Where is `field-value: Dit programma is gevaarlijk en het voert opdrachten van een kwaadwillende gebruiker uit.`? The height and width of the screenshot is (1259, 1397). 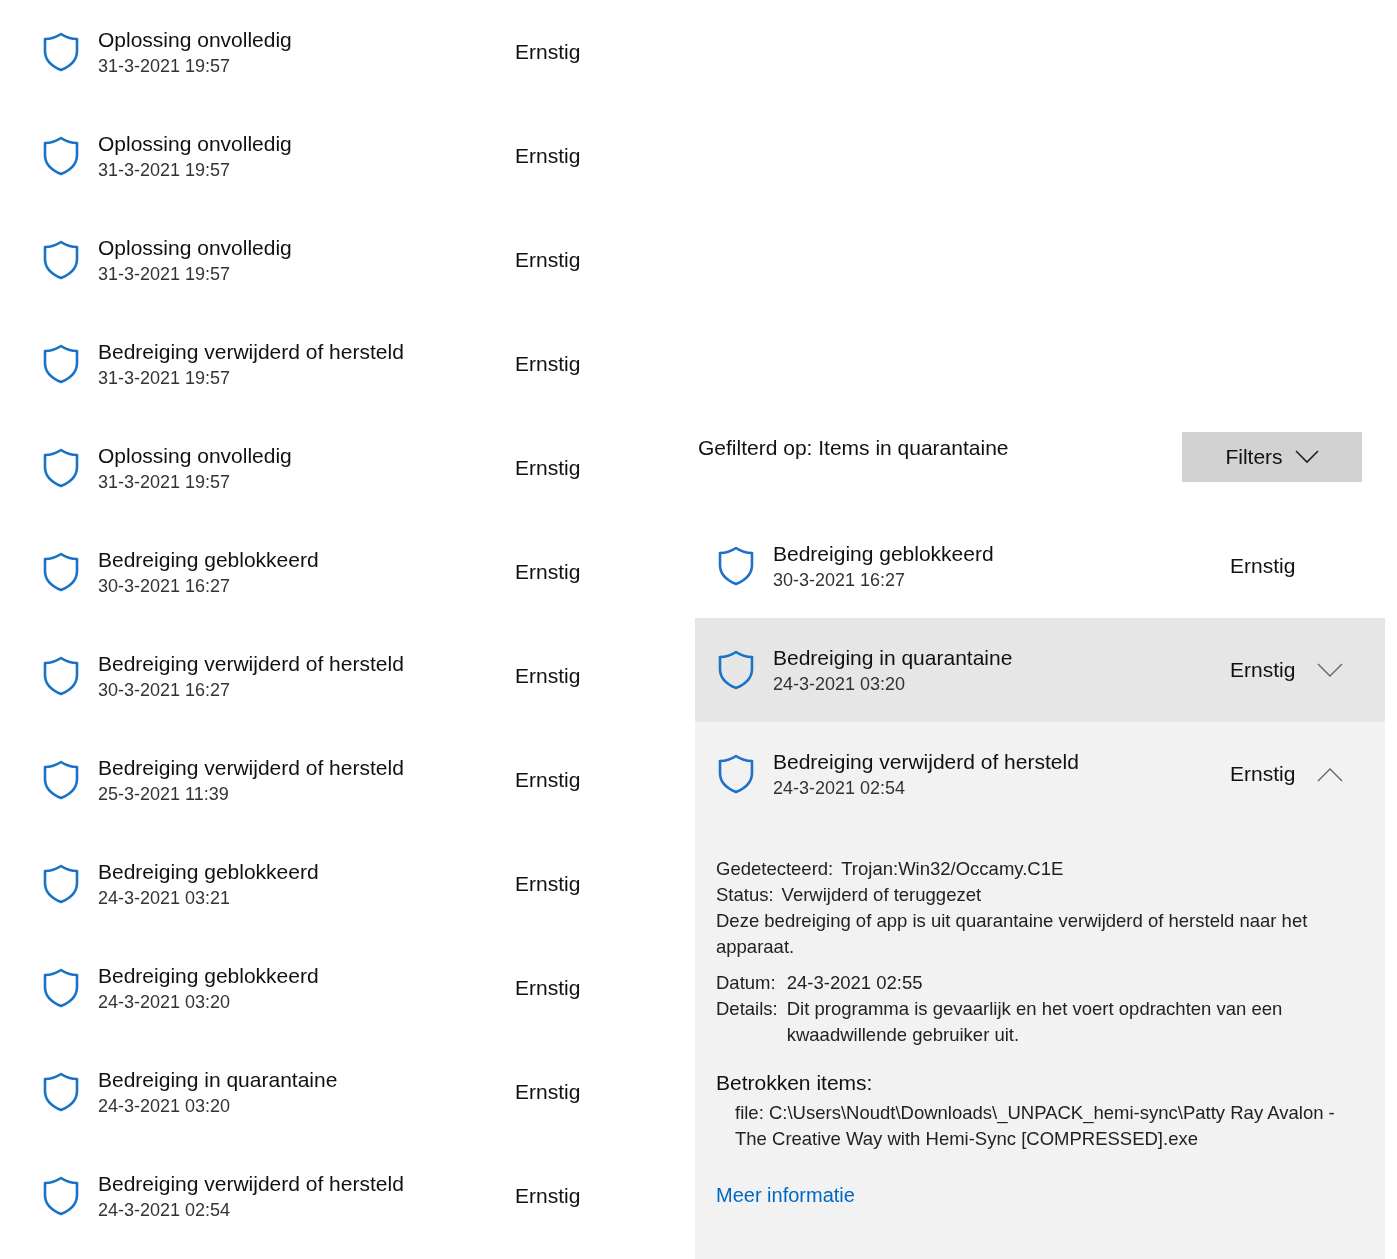 field-value: Dit programma is gevaarlijk en het voert opdrachten van een kwaadwillende gebruiker uit. is located at coordinates (1035, 1022).